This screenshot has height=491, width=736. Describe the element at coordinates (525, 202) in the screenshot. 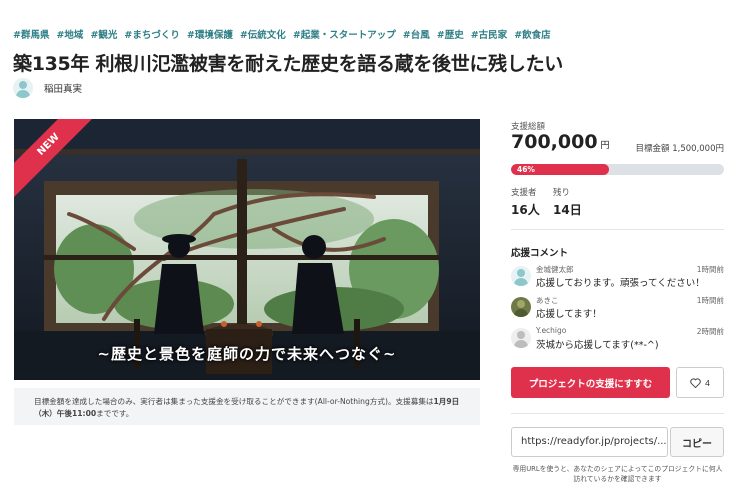

I see `supporters-stat: 支援者 16人` at that location.